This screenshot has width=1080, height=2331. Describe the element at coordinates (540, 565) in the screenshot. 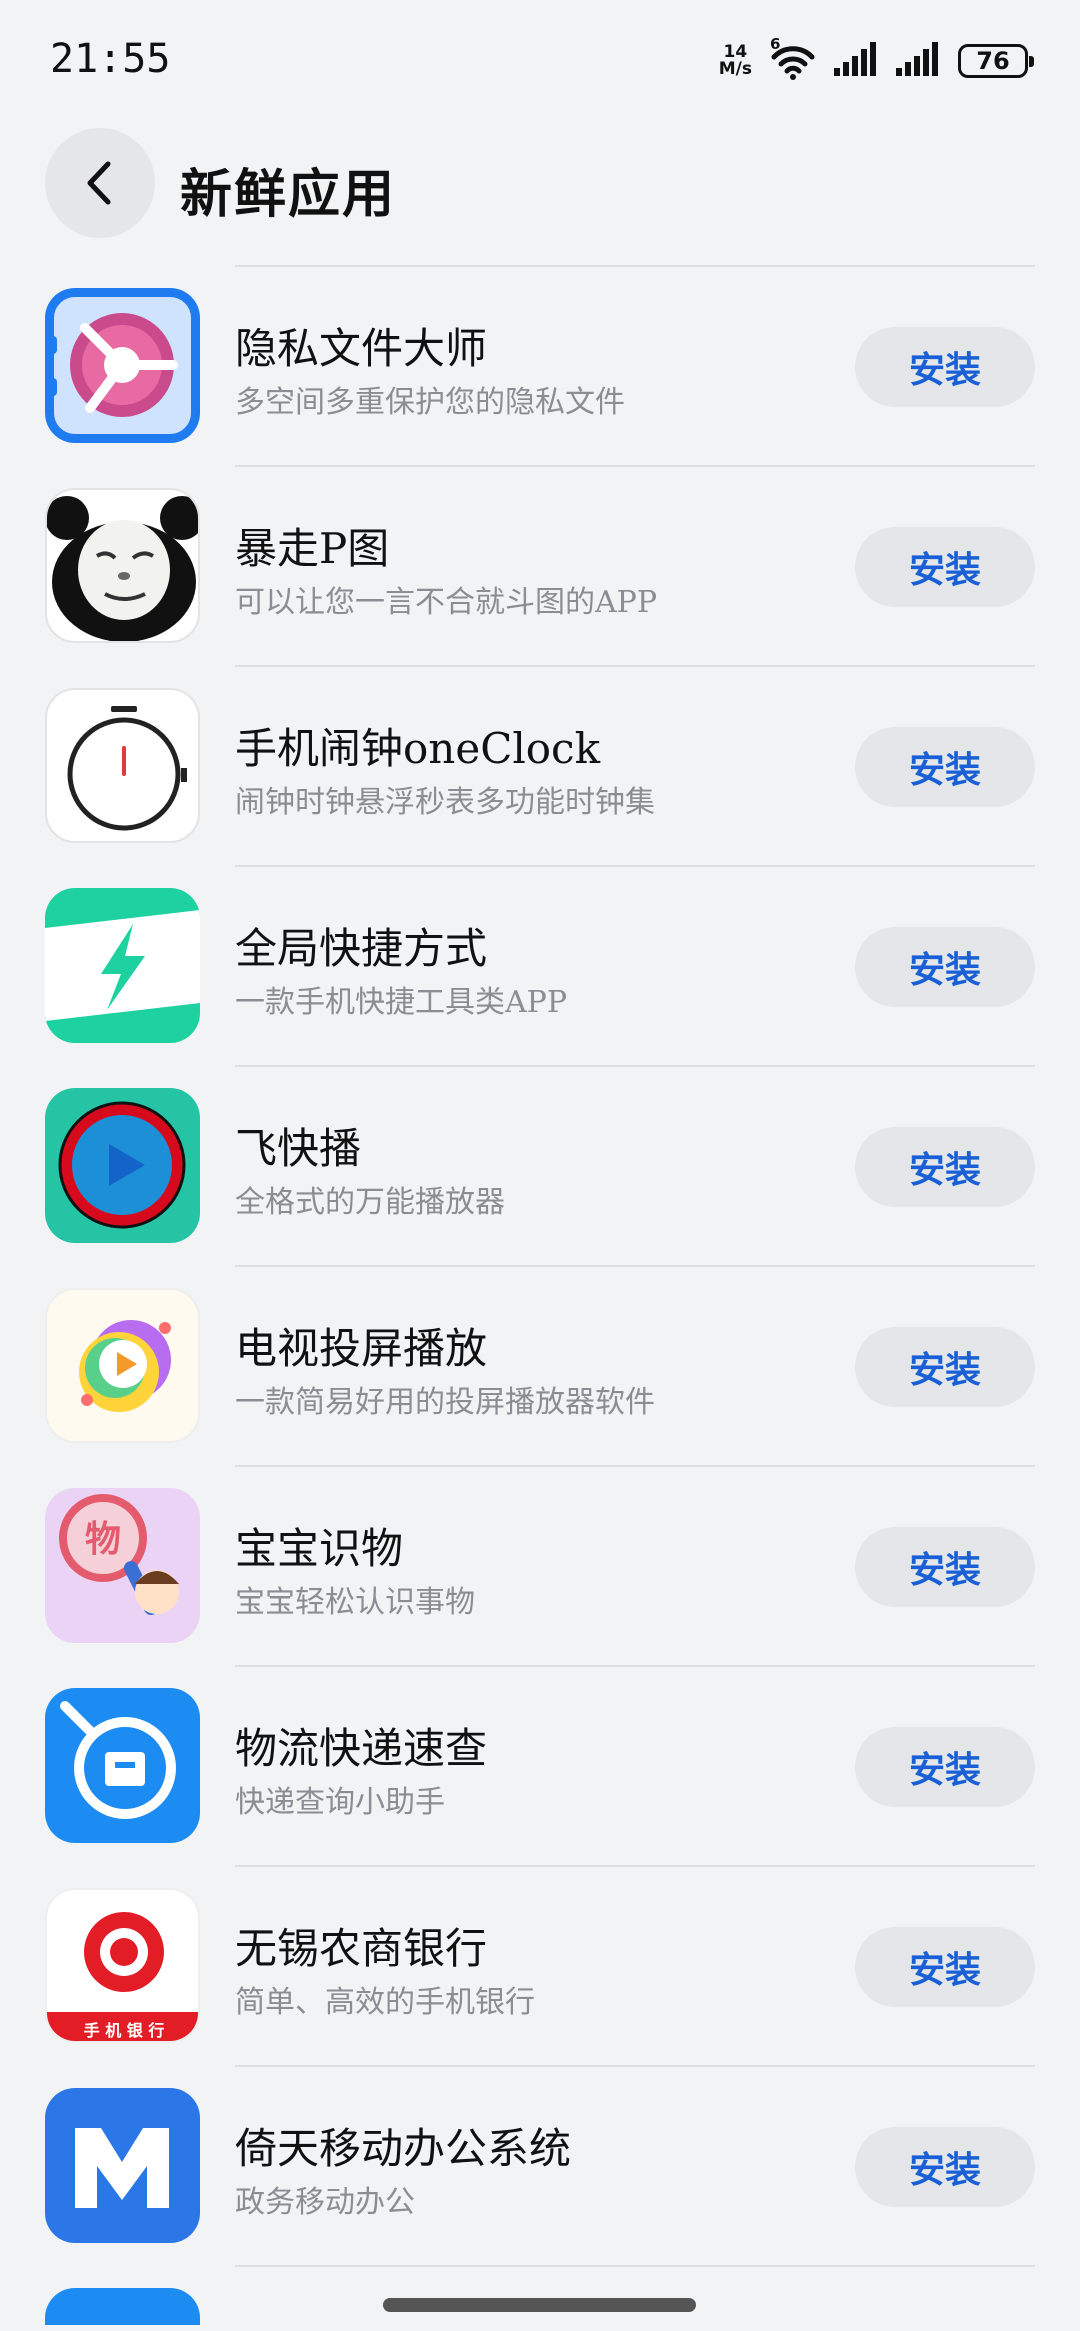

I see `app-row: 暴走P图 可以让您一言不合就斗图的APP 安装` at that location.